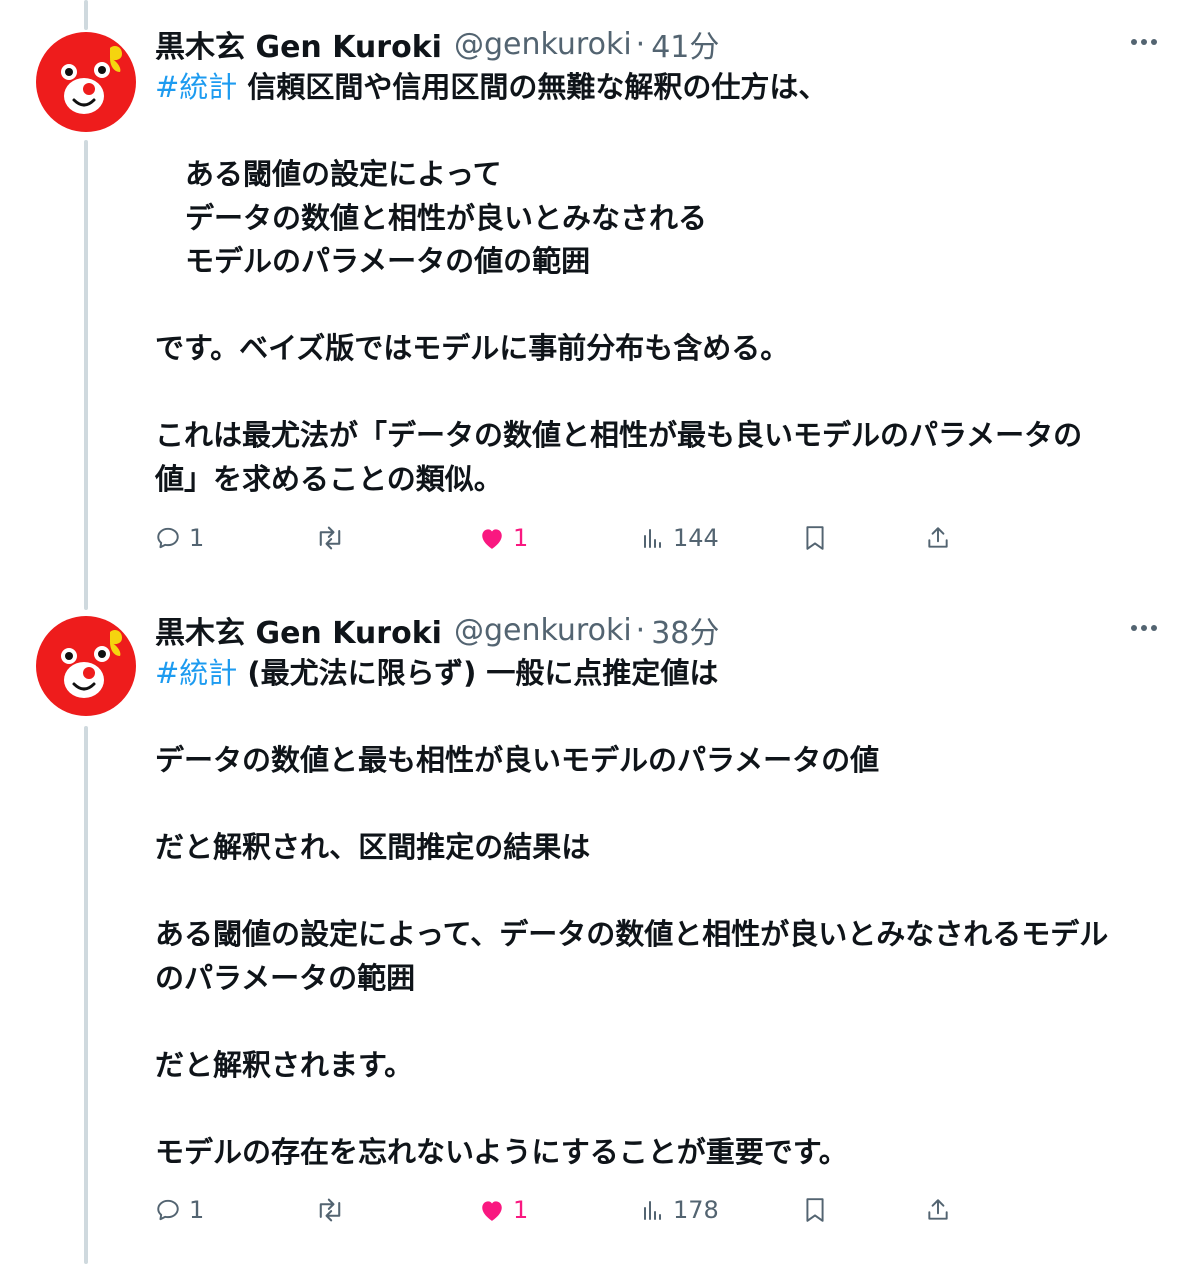 This screenshot has width=1204, height=1264. I want to click on tweet-line: だと解釈され、区間推定の結果は, so click(373, 847).